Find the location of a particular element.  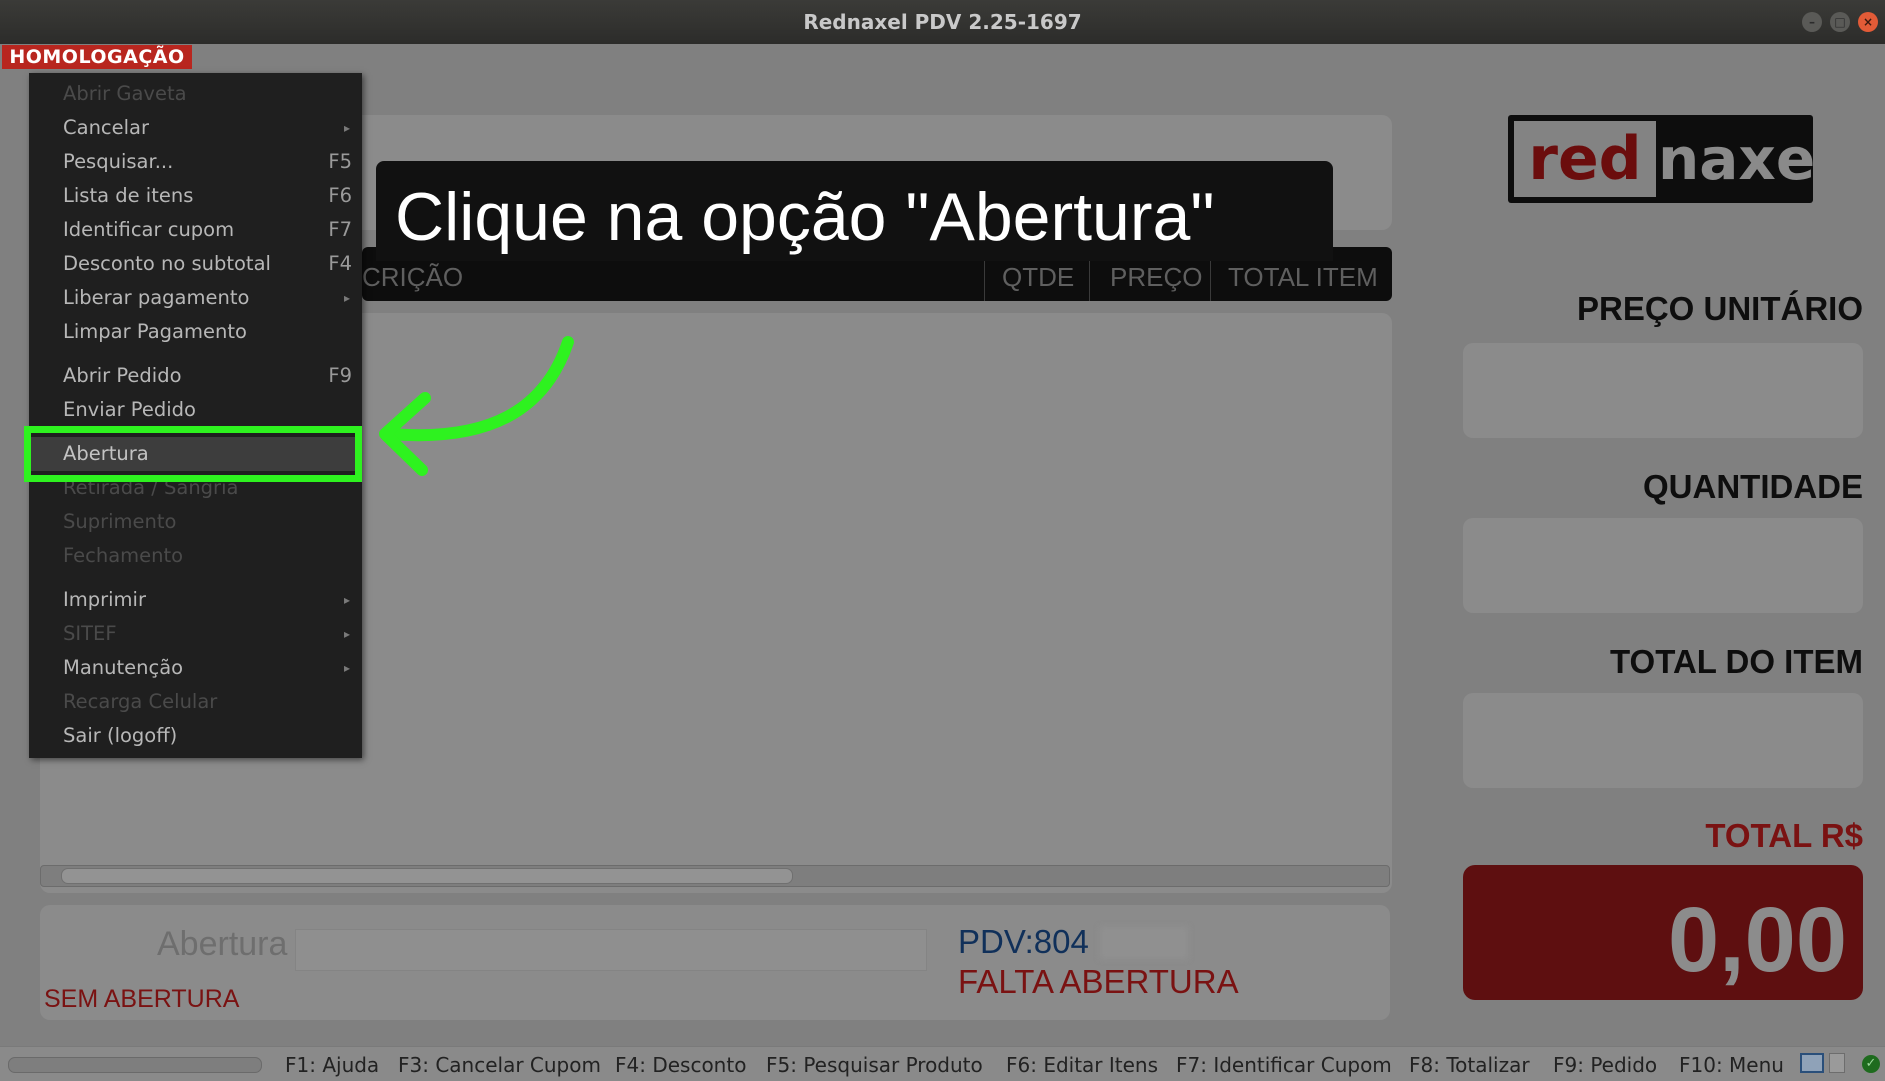

menu-item-identificar-cupom: Identificar cupom F7 is located at coordinates (195, 230).